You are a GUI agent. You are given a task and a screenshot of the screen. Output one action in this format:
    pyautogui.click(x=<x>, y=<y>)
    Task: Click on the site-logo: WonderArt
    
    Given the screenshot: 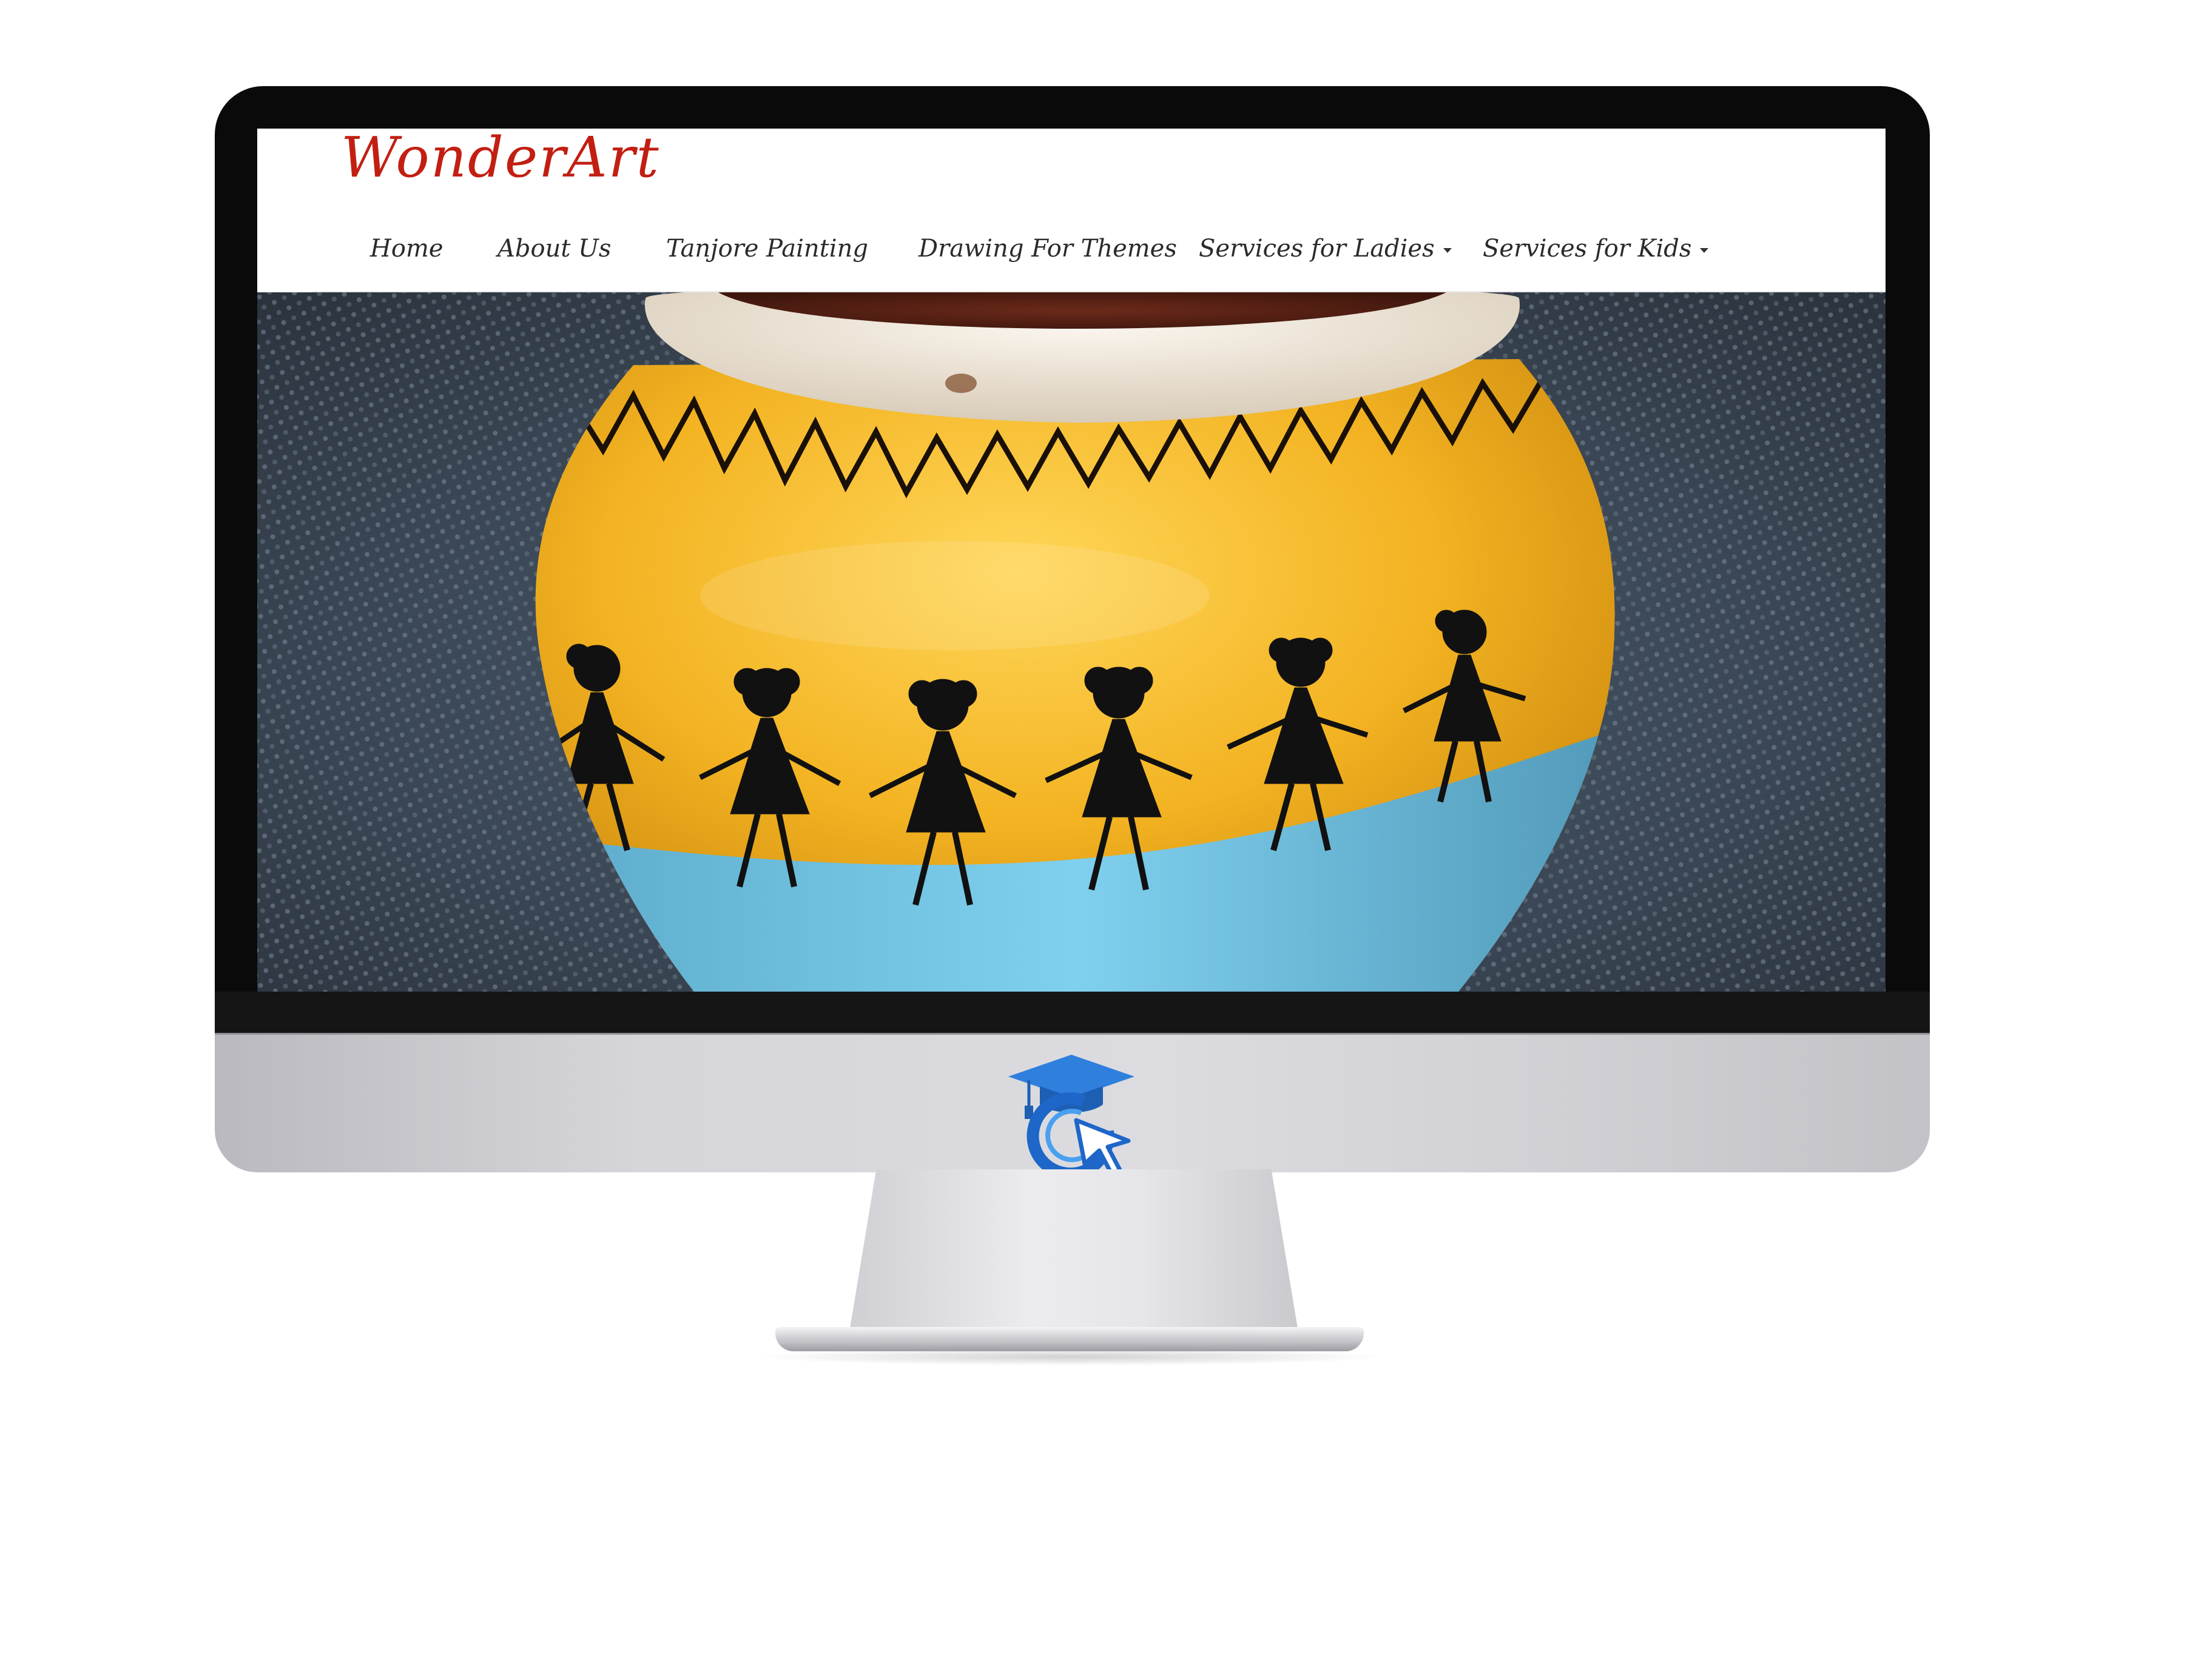 What is the action you would take?
    pyautogui.click(x=500, y=159)
    